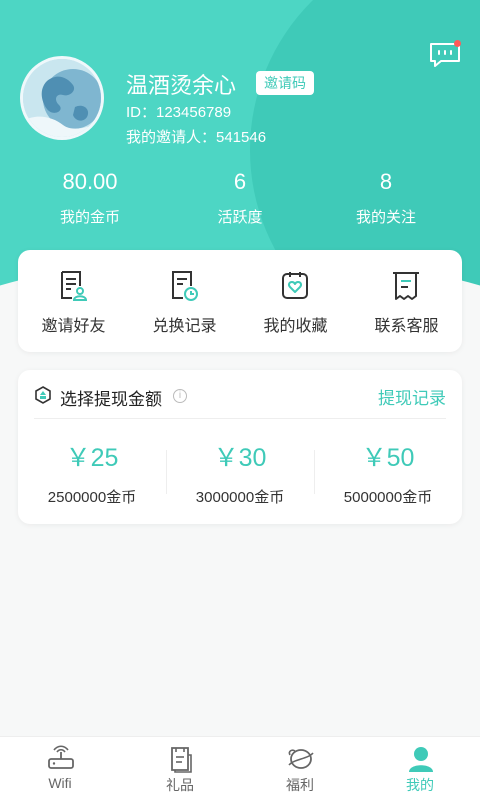  Describe the element at coordinates (180, 785) in the screenshot. I see `tab-label: 礼品` at that location.